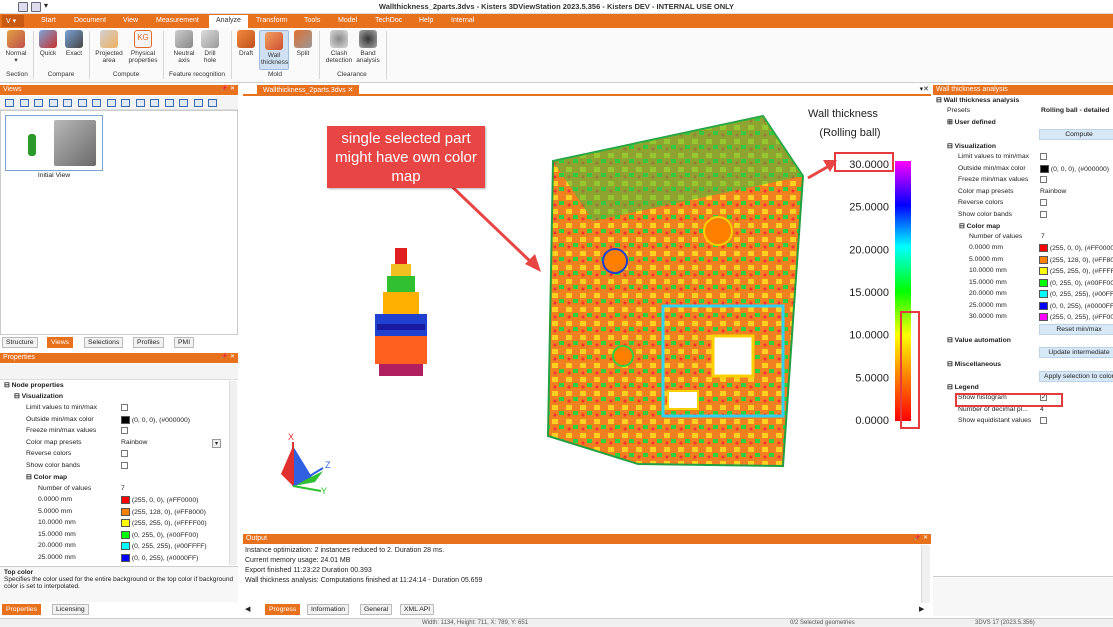 The width and height of the screenshot is (1113, 627). What do you see at coordinates (347, 20) in the screenshot?
I see `menu-model: Model` at bounding box center [347, 20].